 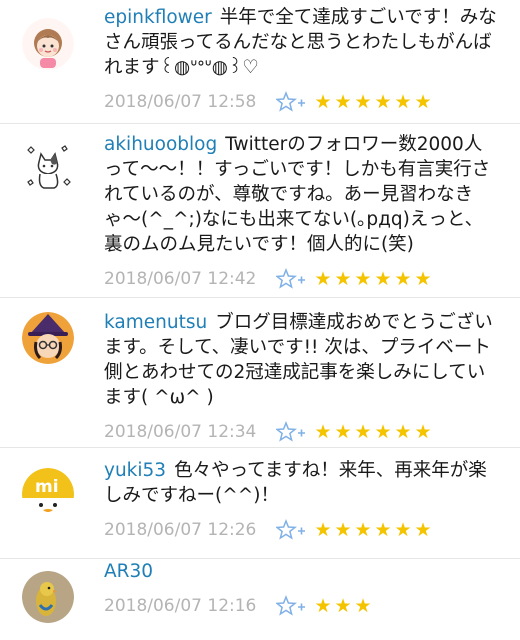 I want to click on comment-text: AR30, so click(x=302, y=571).